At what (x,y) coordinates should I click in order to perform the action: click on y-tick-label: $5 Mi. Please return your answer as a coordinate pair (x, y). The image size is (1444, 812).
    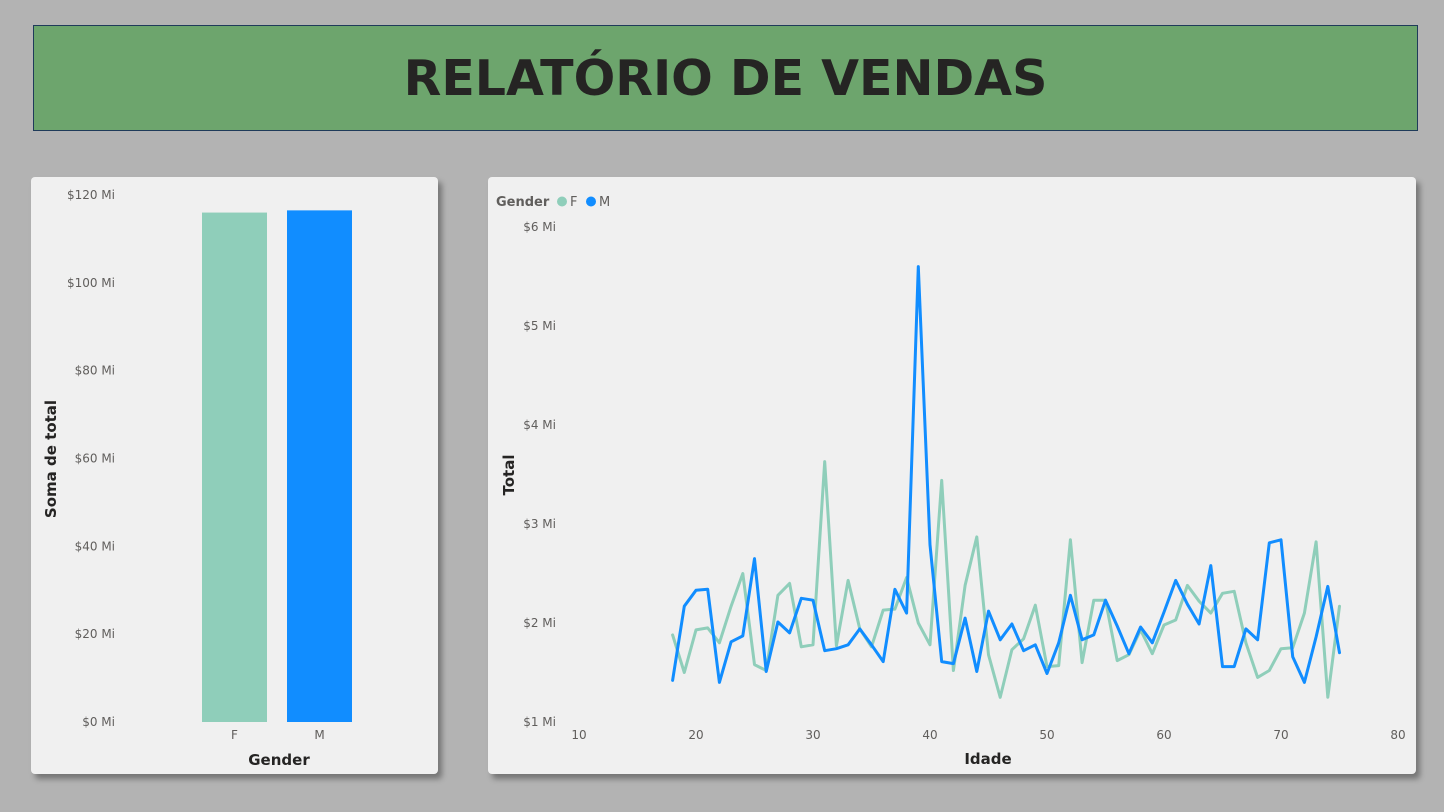
    Looking at the image, I should click on (539, 326).